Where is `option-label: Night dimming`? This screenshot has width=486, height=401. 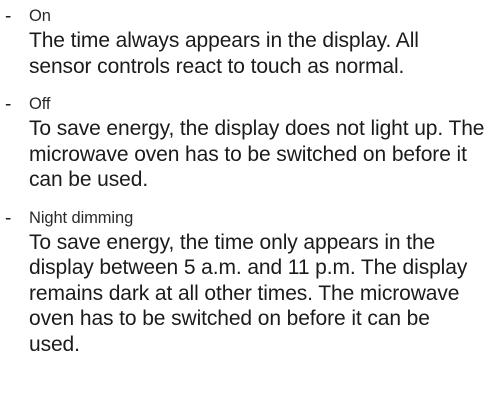
option-label: Night dimming is located at coordinates (81, 217).